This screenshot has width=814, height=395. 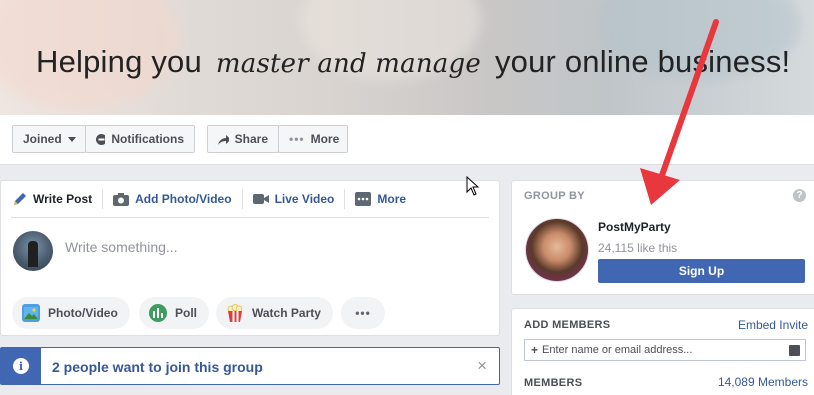 I want to click on add-members-header: ADD MEMBERS, so click(x=567, y=325).